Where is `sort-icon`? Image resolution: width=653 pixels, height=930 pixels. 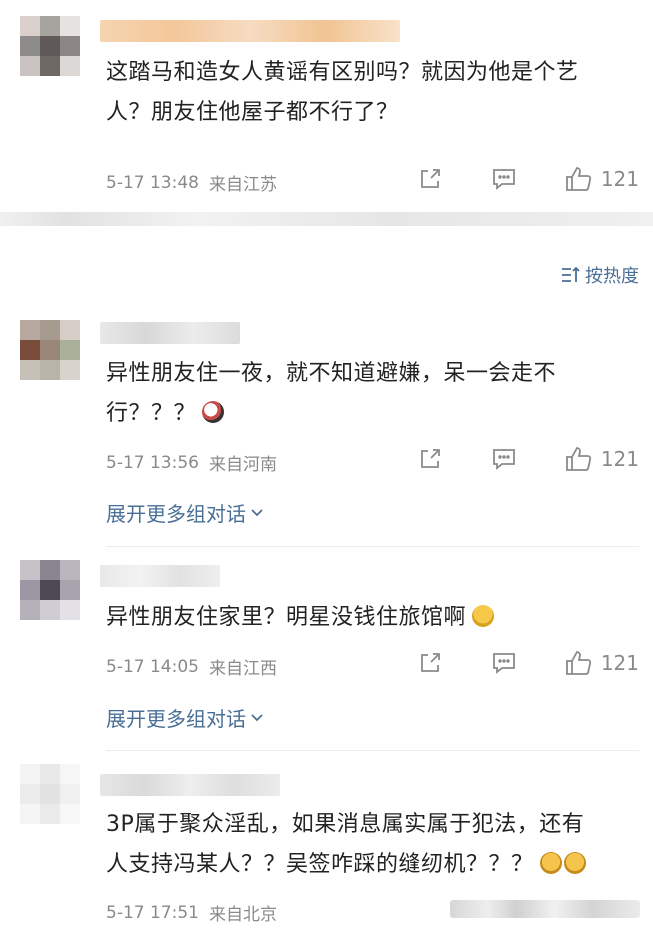 sort-icon is located at coordinates (571, 274).